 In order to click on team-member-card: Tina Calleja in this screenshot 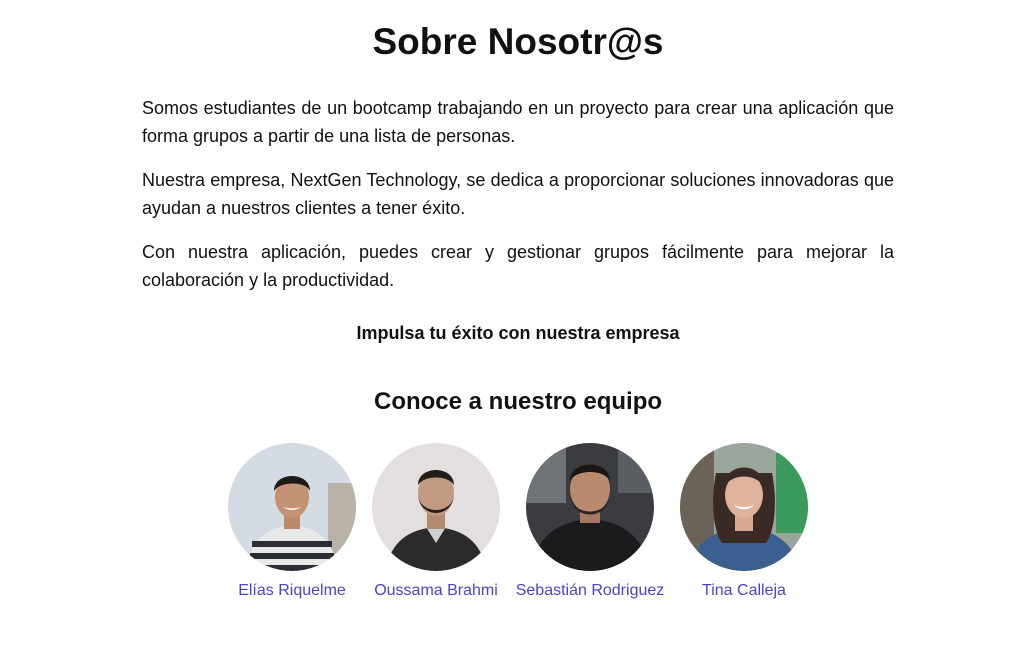, I will do `click(744, 522)`.